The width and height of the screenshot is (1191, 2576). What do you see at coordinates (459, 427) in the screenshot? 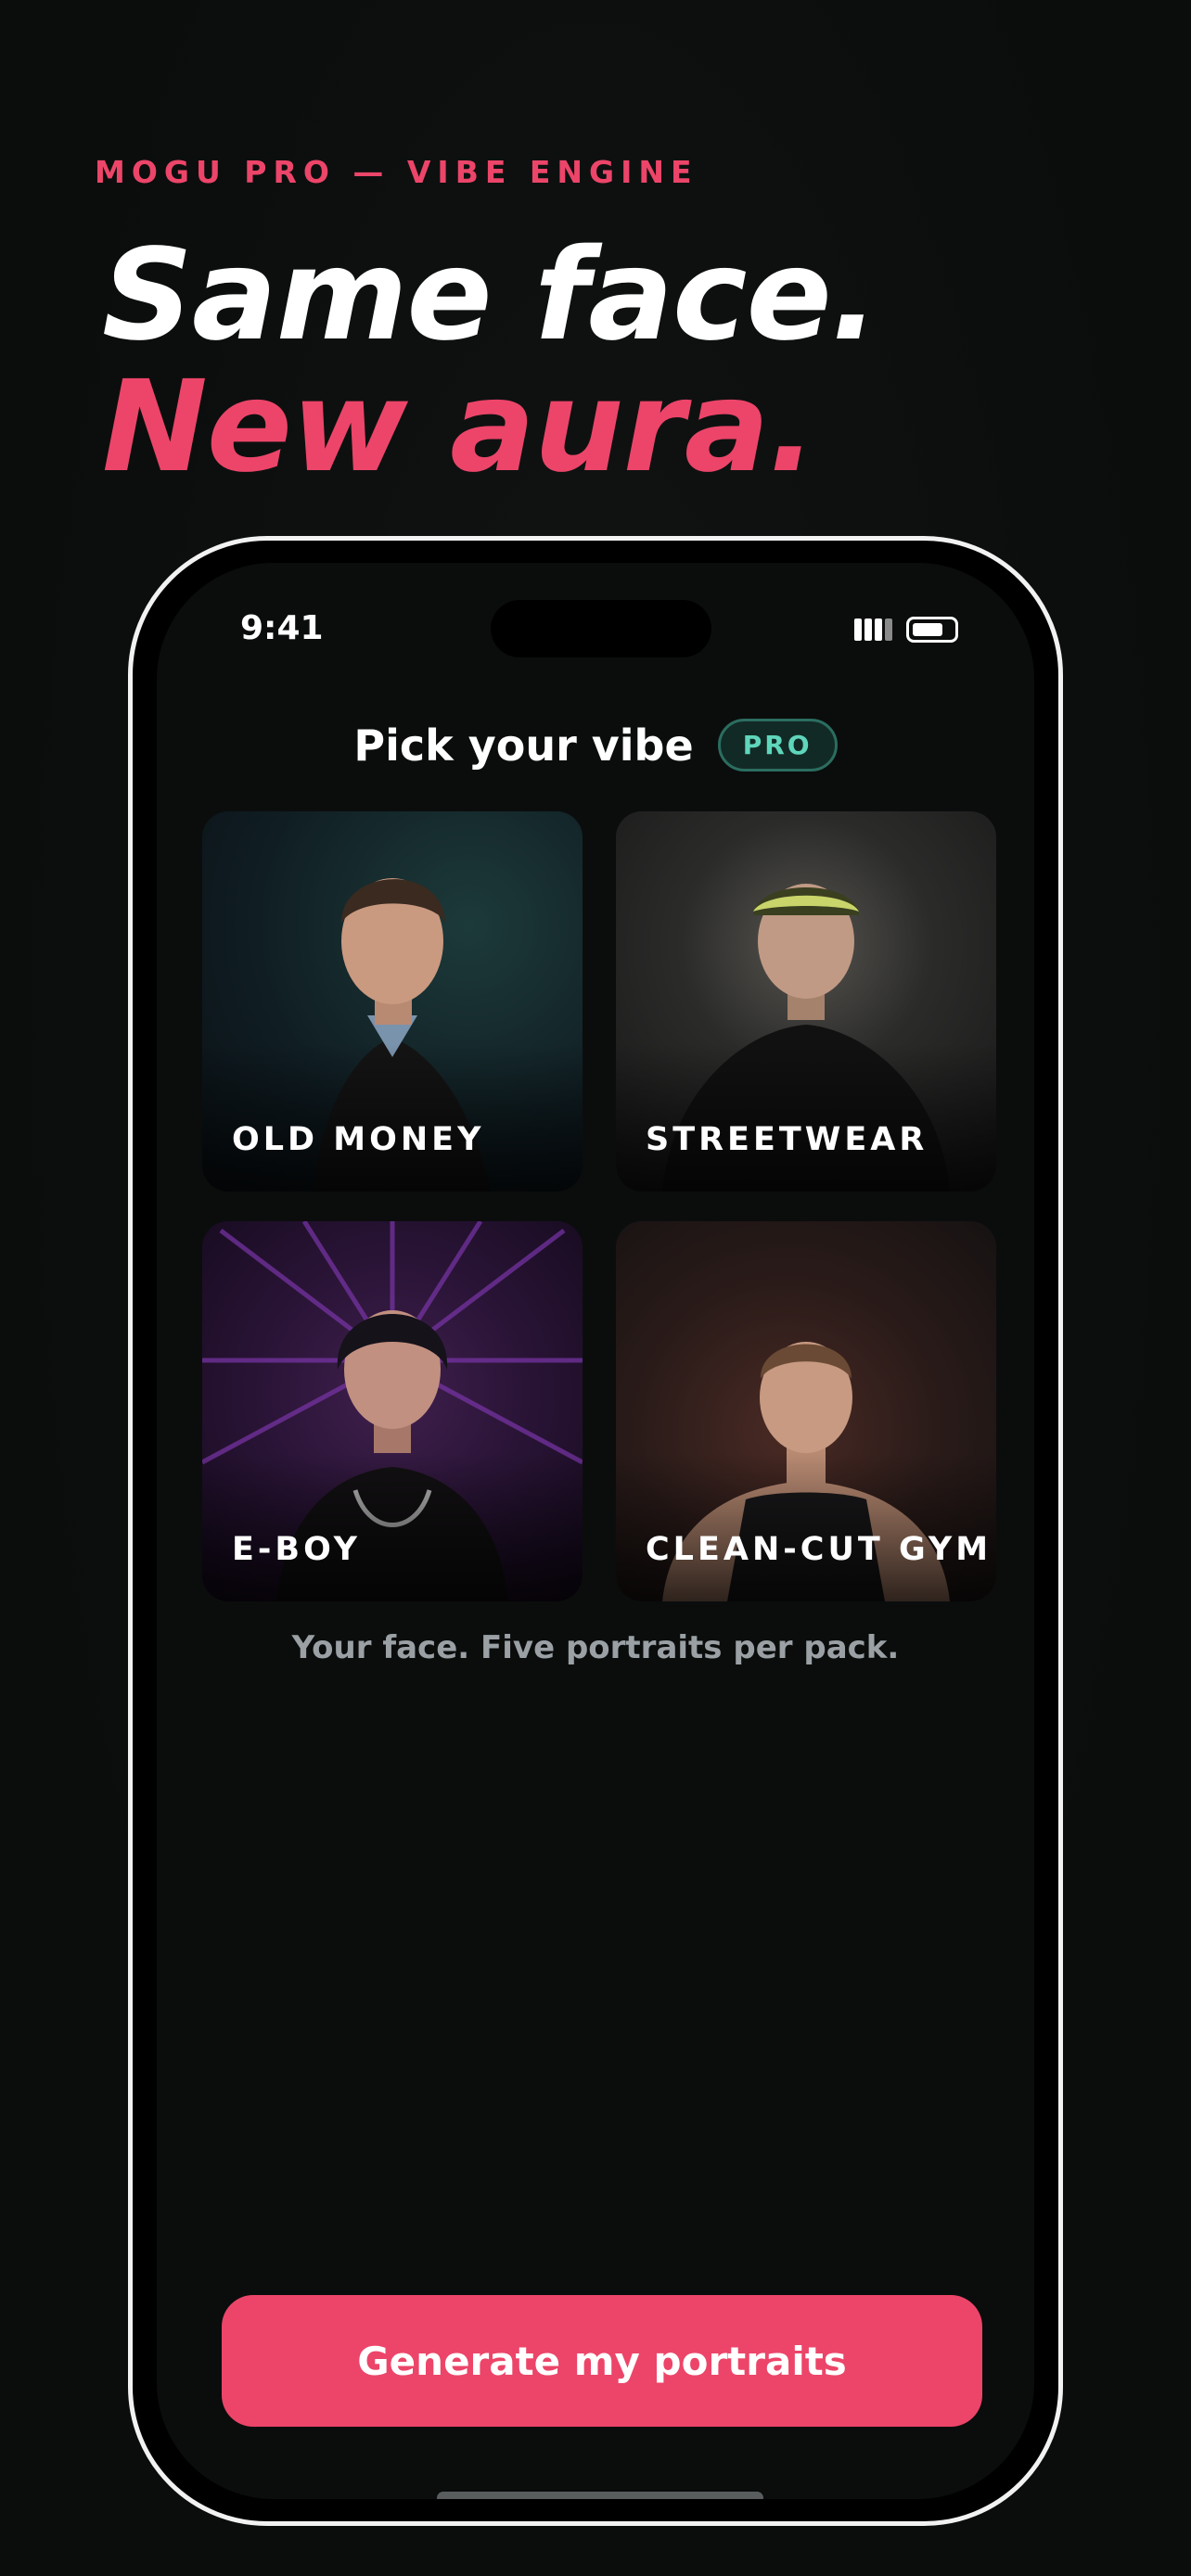
I see `headline-line-2: New aura.` at bounding box center [459, 427].